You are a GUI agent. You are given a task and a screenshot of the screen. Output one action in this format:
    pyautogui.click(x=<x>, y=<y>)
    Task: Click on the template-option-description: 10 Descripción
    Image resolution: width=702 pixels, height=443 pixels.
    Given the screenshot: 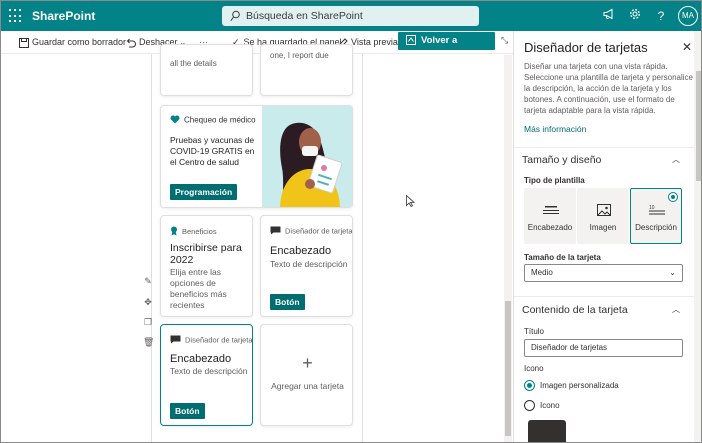 What is the action you would take?
    pyautogui.click(x=656, y=216)
    